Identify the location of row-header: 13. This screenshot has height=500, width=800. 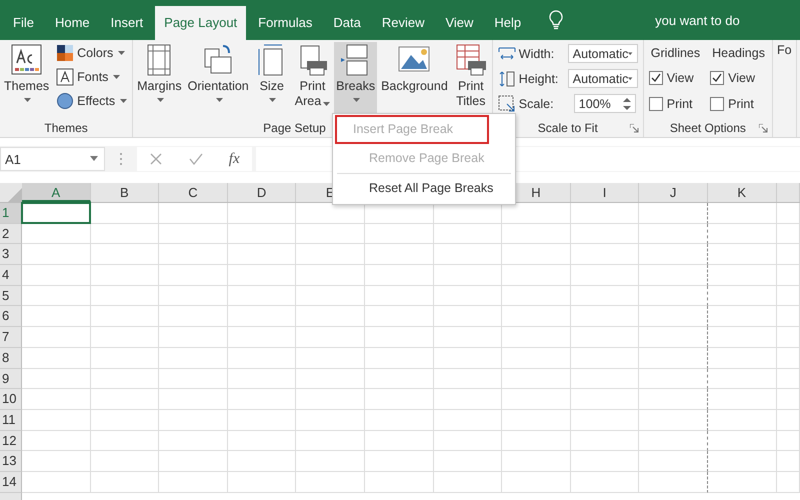
(11, 461).